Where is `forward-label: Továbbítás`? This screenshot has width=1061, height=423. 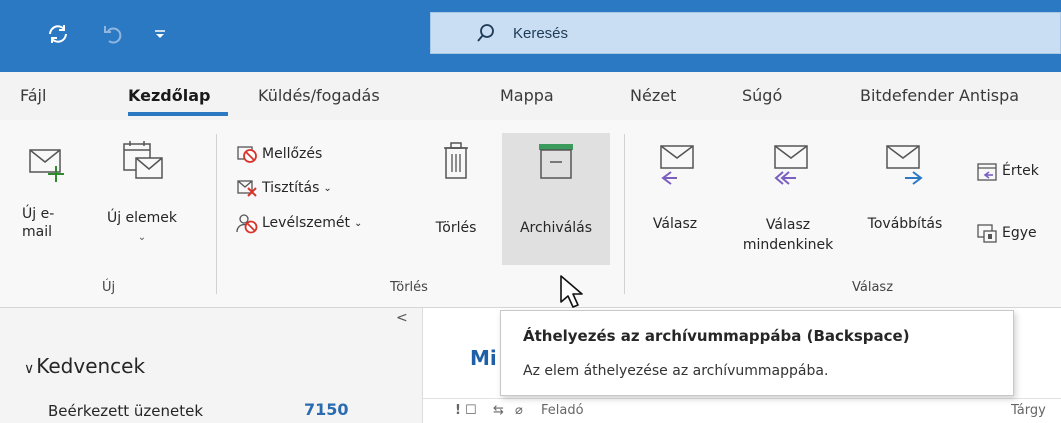
forward-label: Továbbítás is located at coordinates (905, 224).